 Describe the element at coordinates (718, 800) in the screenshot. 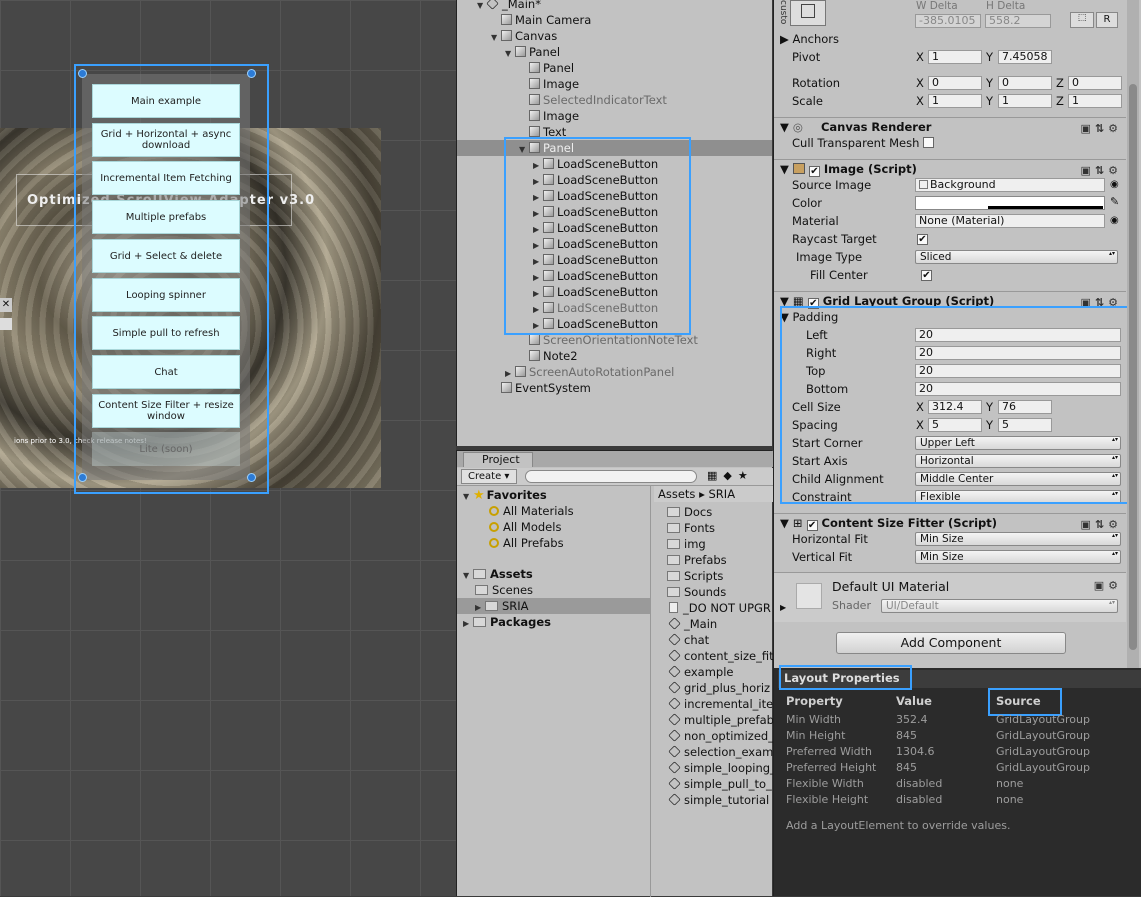

I see `project-file-item: simple_tutorial` at that location.